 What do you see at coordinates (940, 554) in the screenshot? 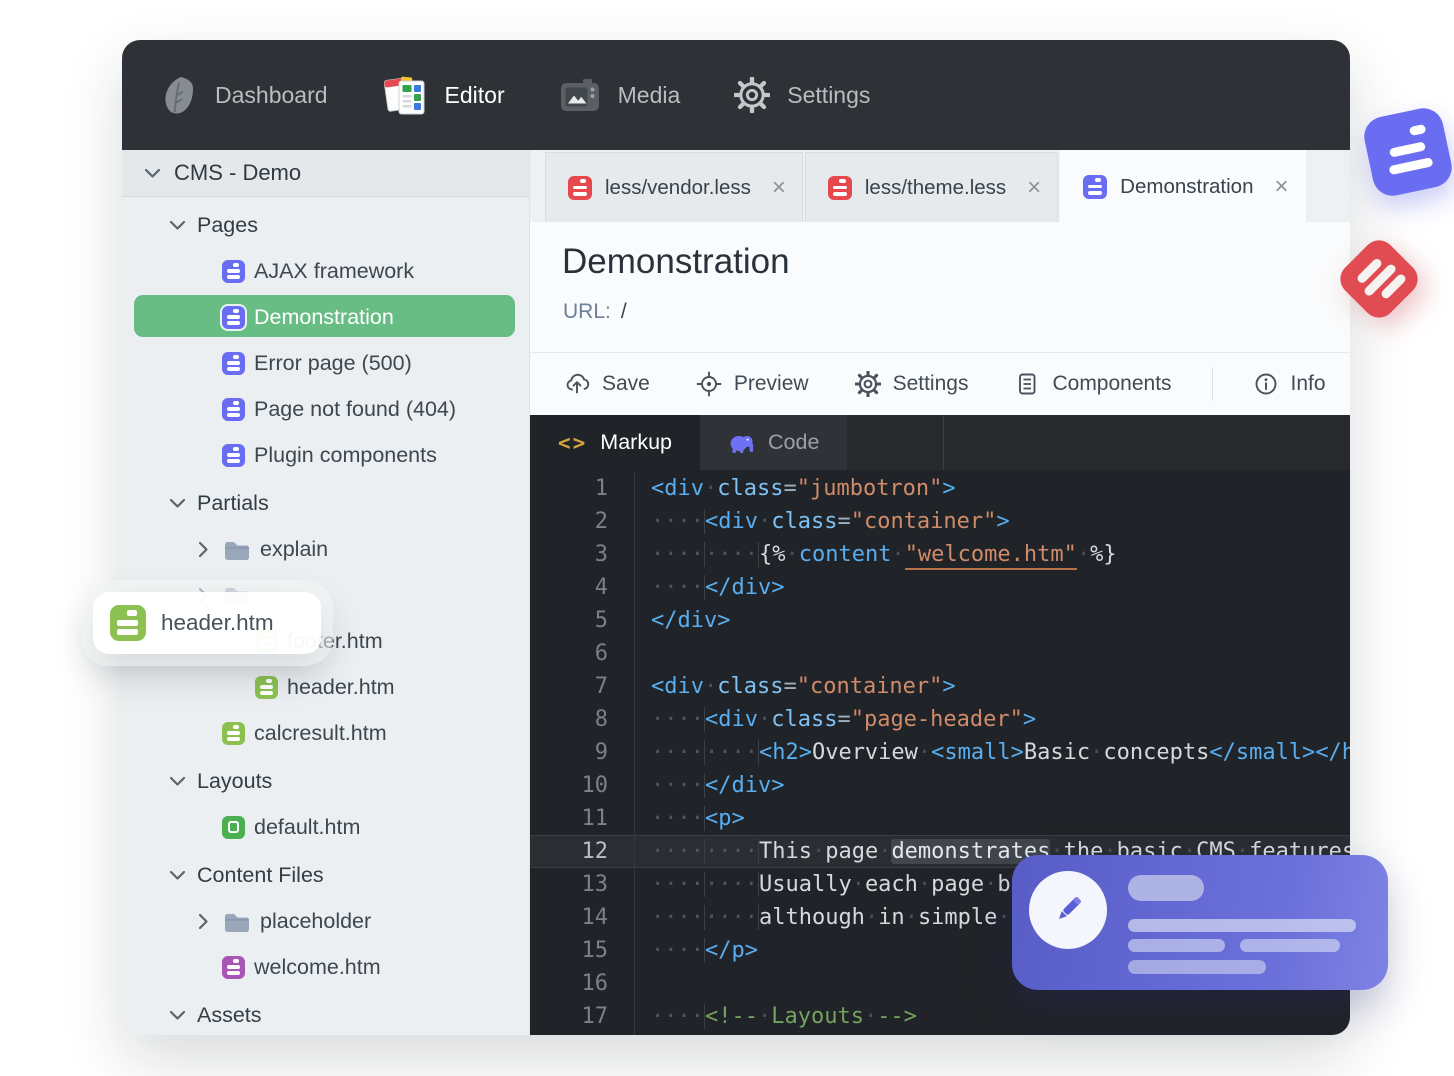
I see `code-line-3: 3 ········{%·content·"welcome.htm"·%}` at bounding box center [940, 554].